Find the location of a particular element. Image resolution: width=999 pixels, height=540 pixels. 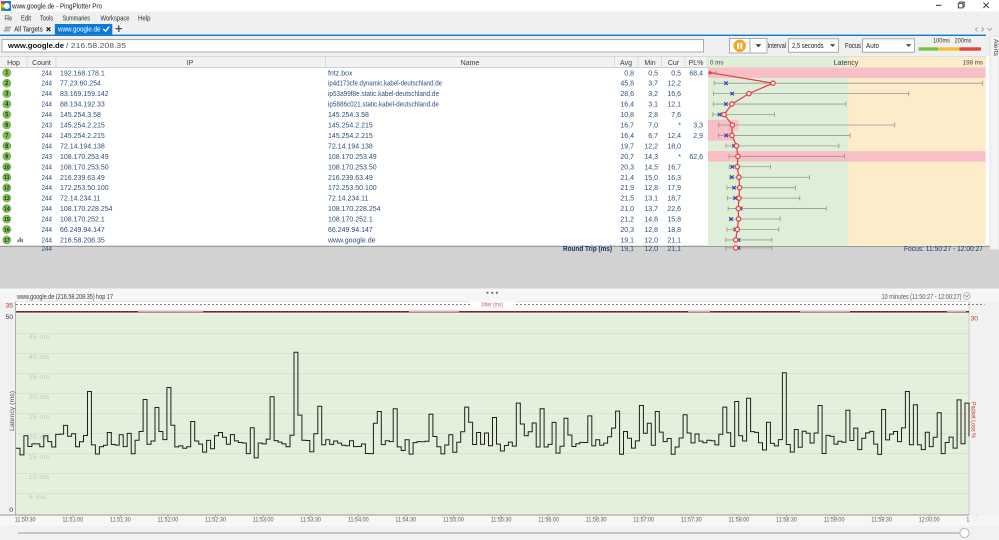

svg-text:ip5886c021.static.kabel-deutsc: ip5886c021.static.kabel-deutschland.de is located at coordinates (383, 105).